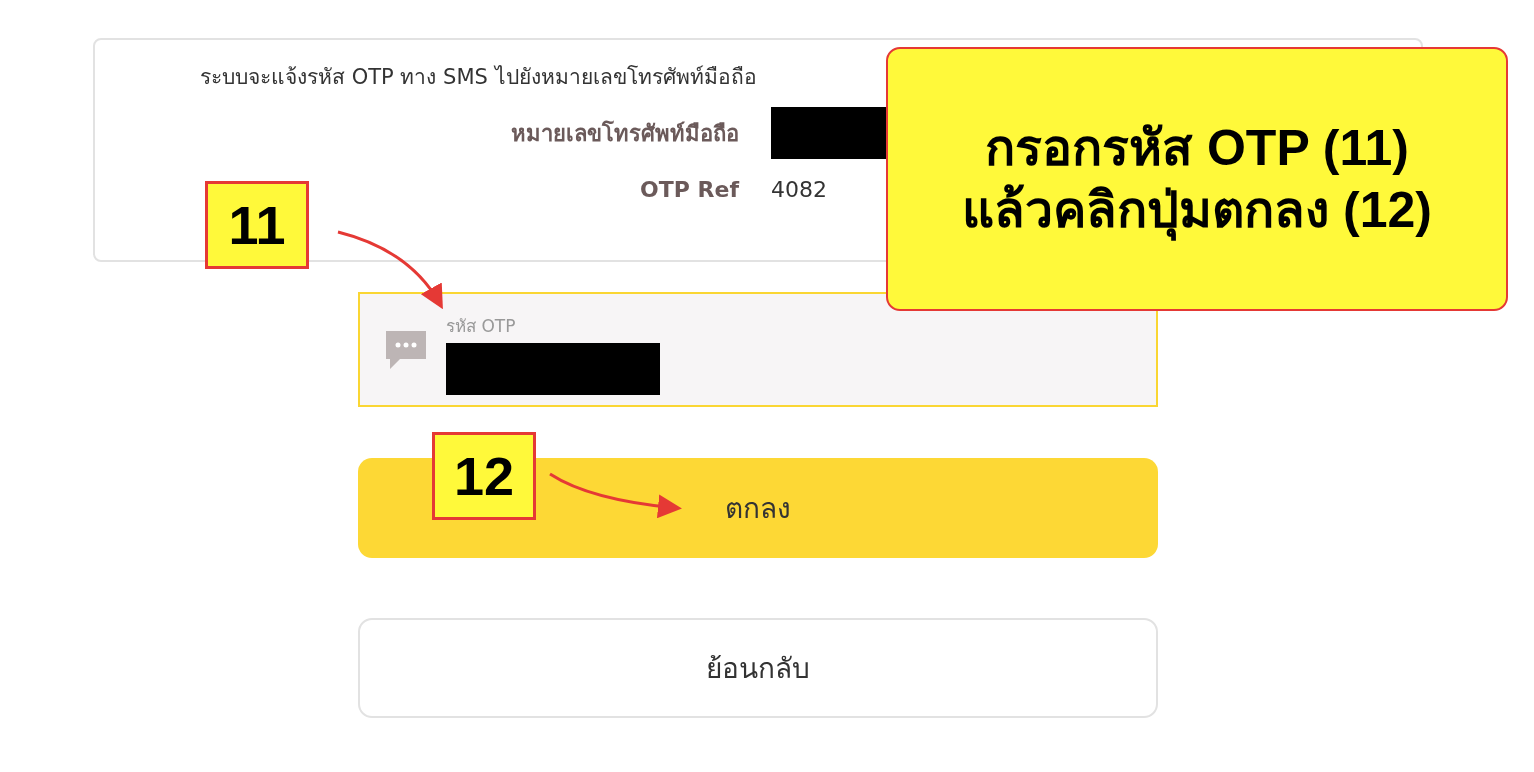  I want to click on field-label: หมายเลขโทรศัพท์มือถือ, so click(624, 133).